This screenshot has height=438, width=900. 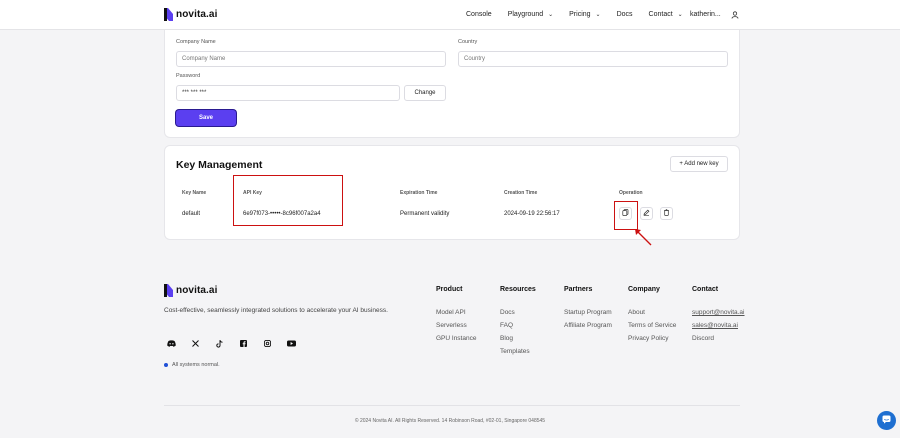 What do you see at coordinates (197, 290) in the screenshot?
I see `footer-brand-name: novita.ai` at bounding box center [197, 290].